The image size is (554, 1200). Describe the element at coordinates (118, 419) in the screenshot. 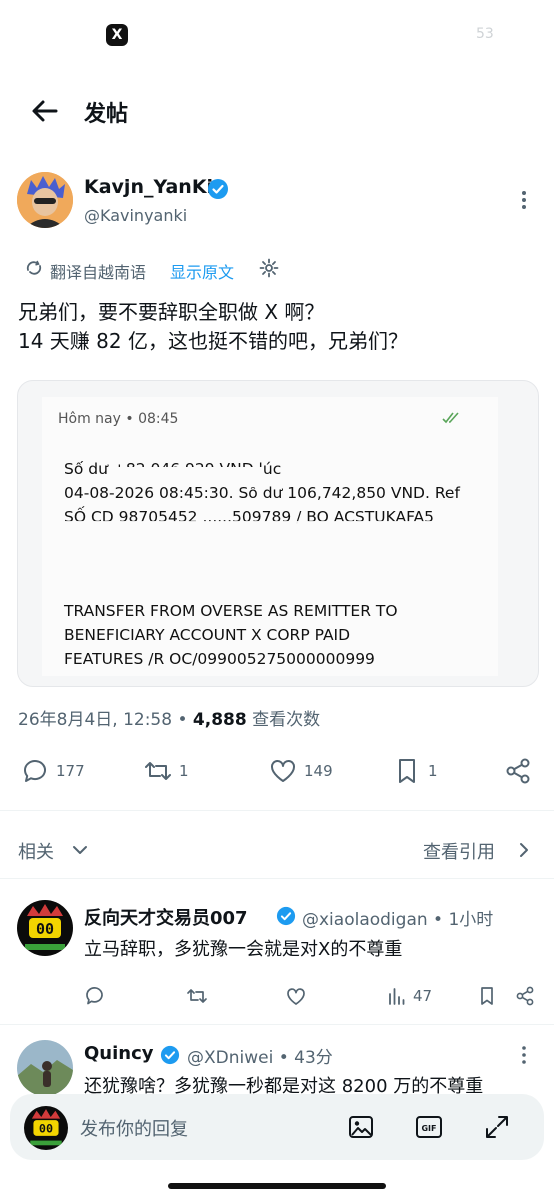

I see `sms-header: Hôm nay • 08:45` at that location.